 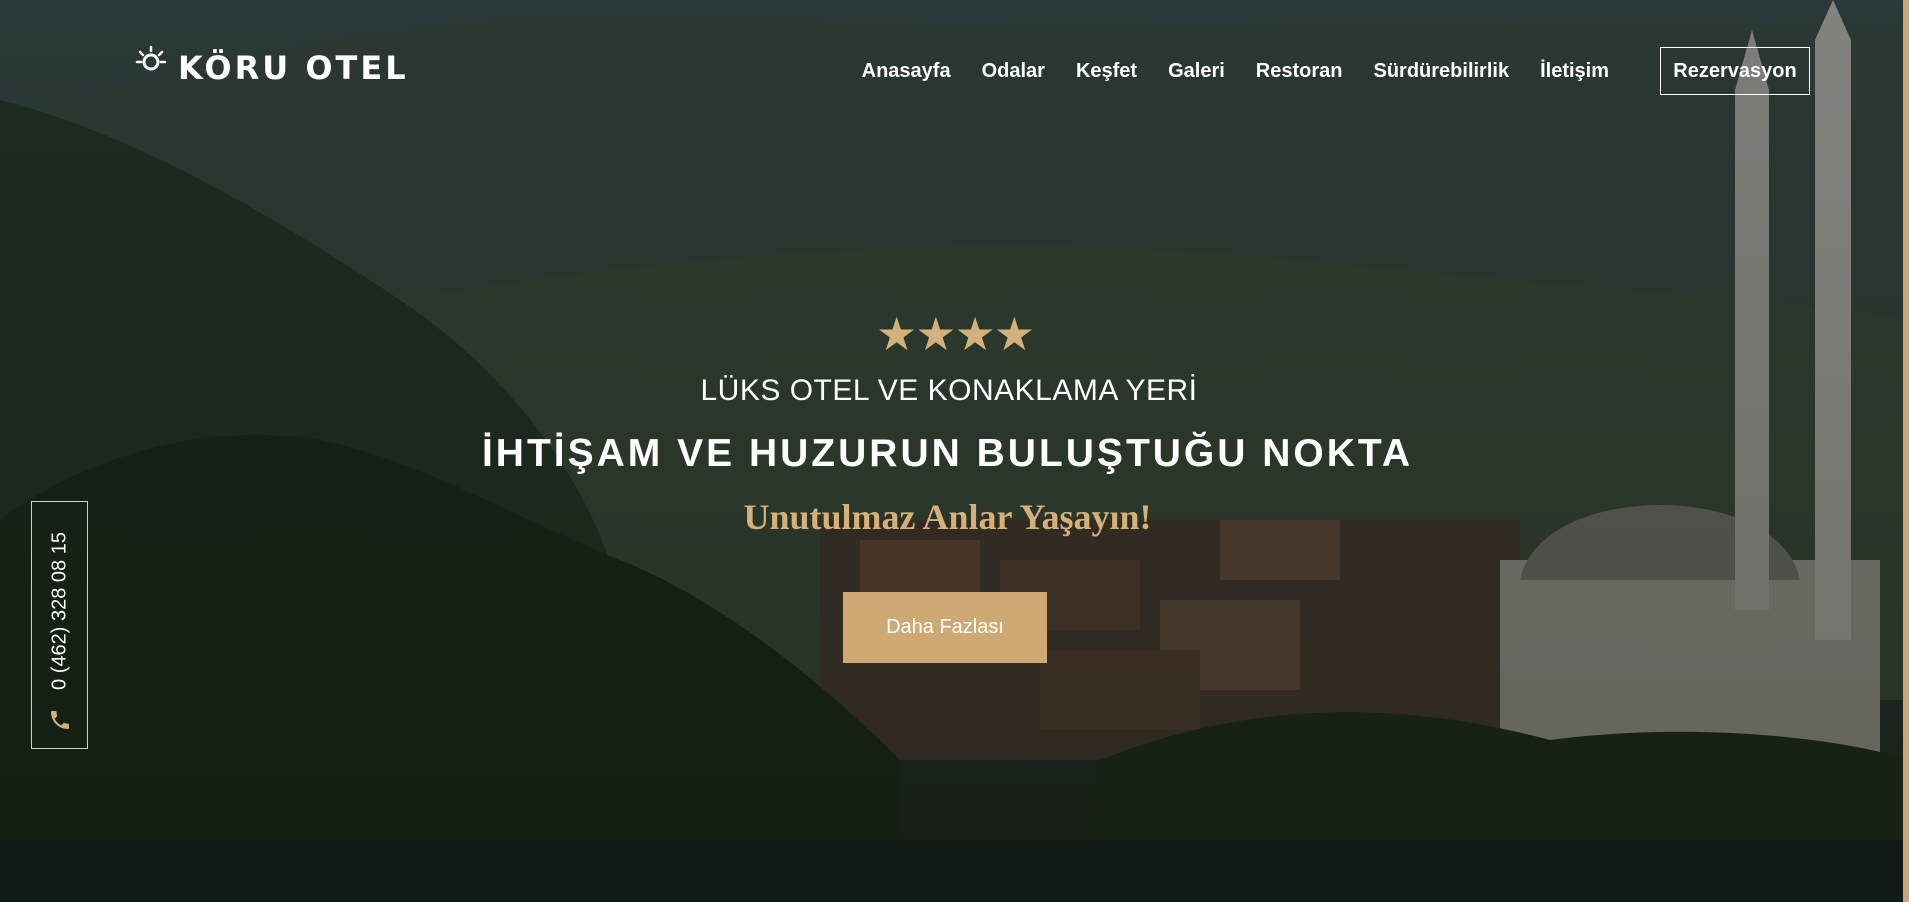 I want to click on hero-headline: İHTİŞAM VE HUZURUN BULUŞTUĞU NOKTA, so click(x=947, y=453).